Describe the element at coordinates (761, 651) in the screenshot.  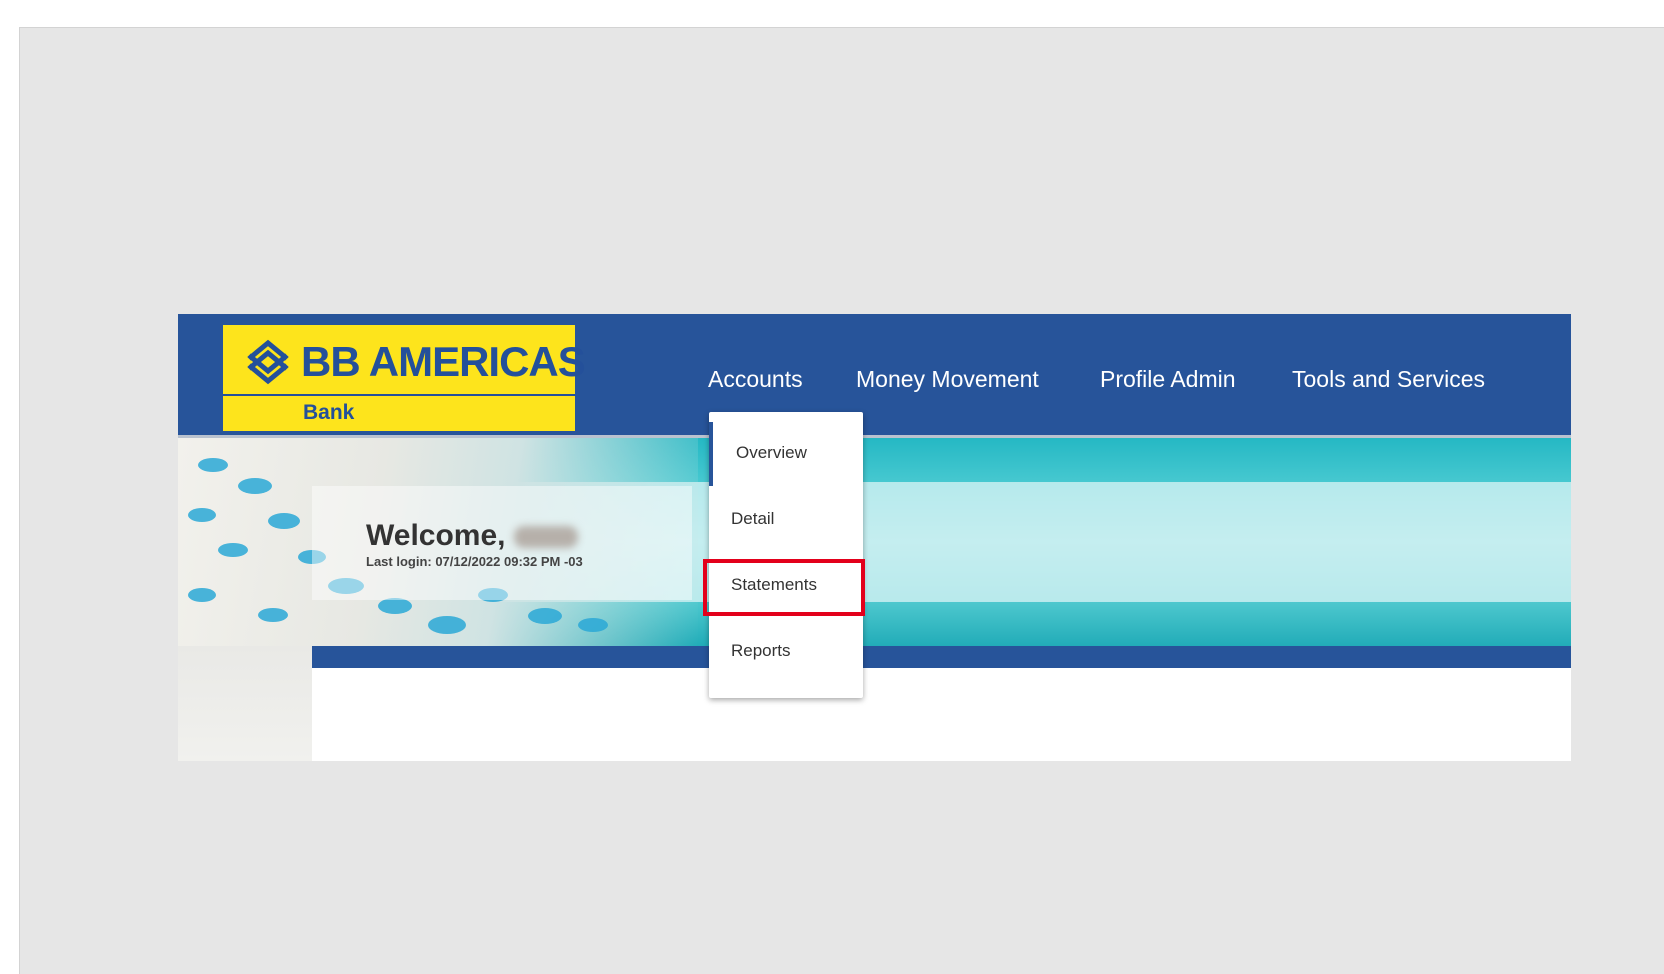
I see `menu-item-reports: Reports` at that location.